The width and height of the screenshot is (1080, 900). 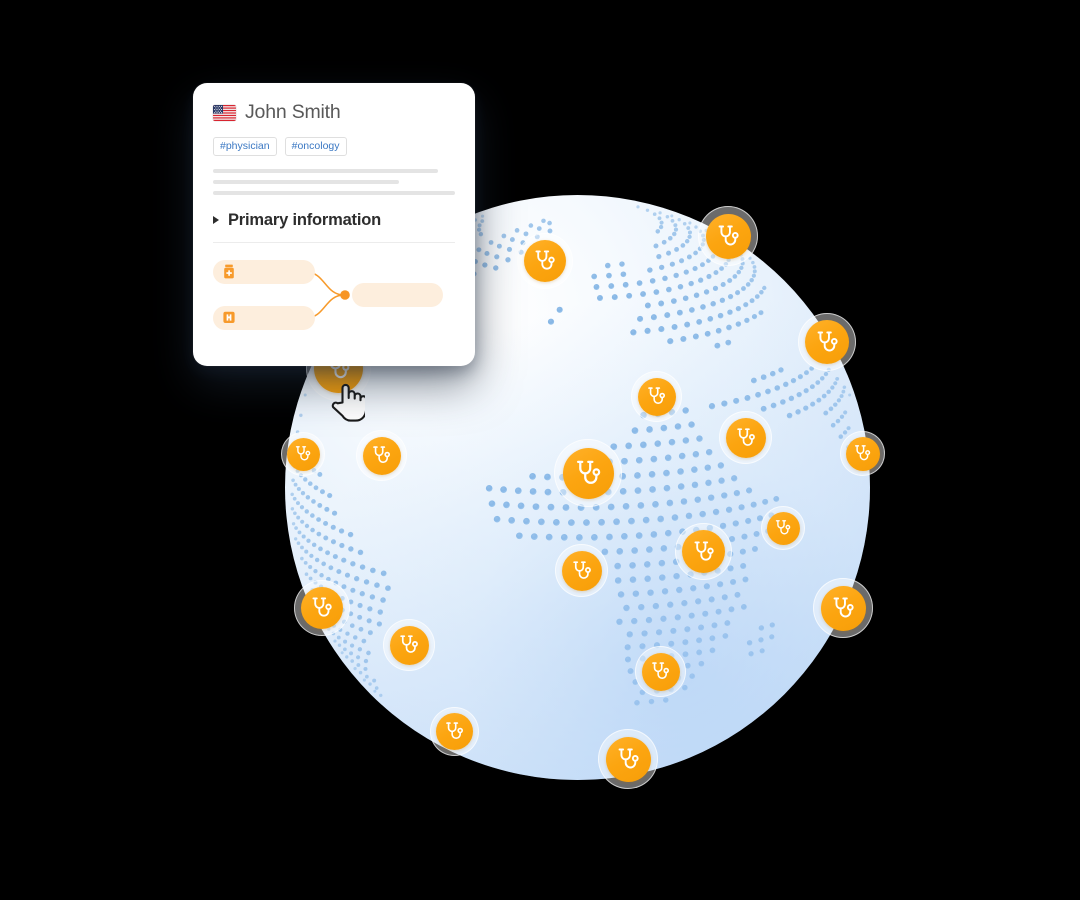 I want to click on pin-asia-southeast, so click(x=783, y=528).